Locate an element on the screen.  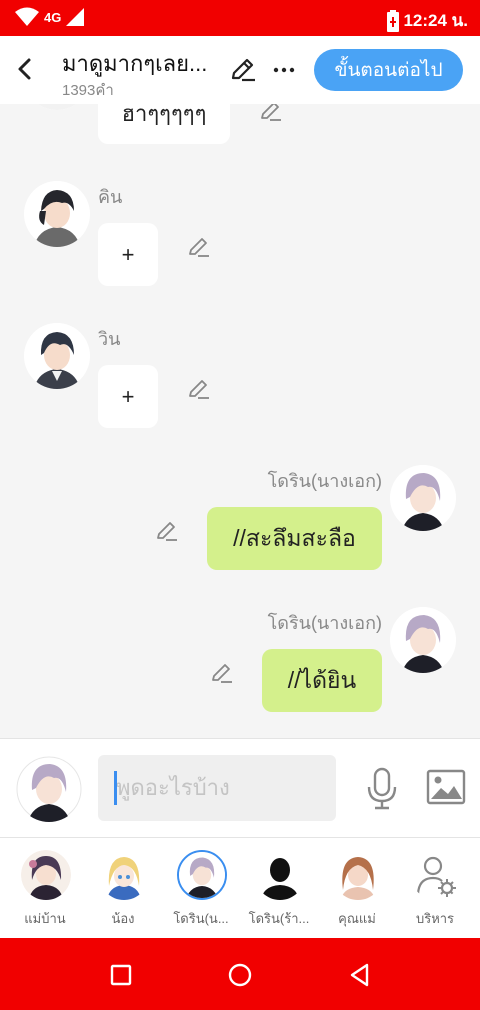
speaker-name: คิน is located at coordinates (110, 197).